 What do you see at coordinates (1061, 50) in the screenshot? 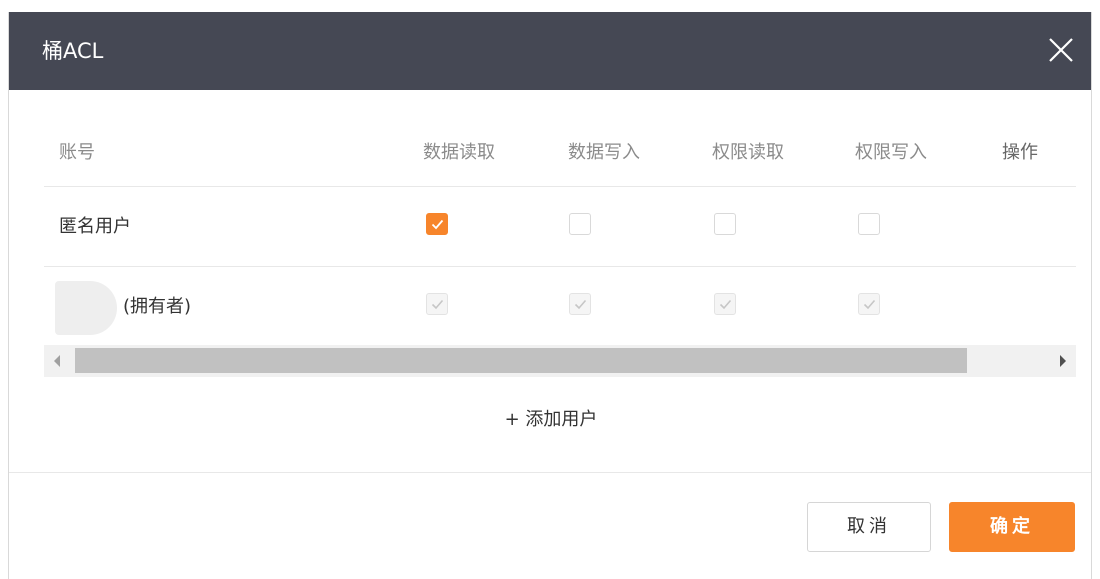
I see `close-icon` at bounding box center [1061, 50].